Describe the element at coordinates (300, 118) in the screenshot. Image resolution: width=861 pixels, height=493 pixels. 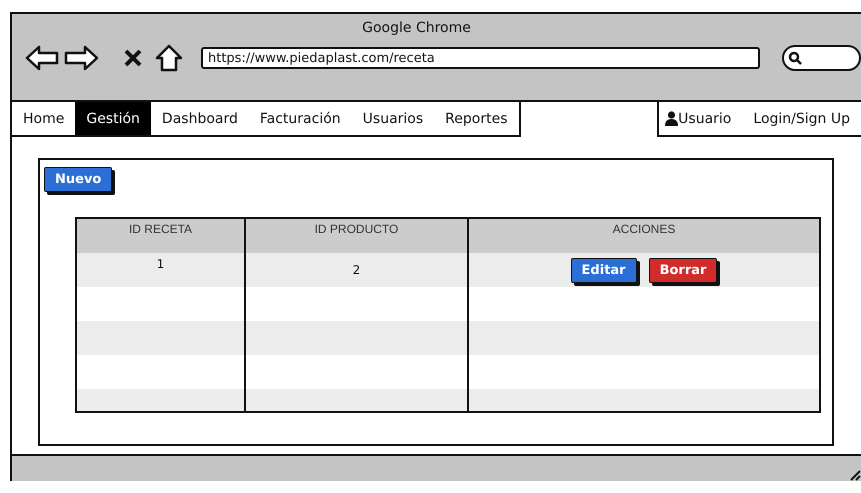
I see `nav-tab: Facturación` at that location.